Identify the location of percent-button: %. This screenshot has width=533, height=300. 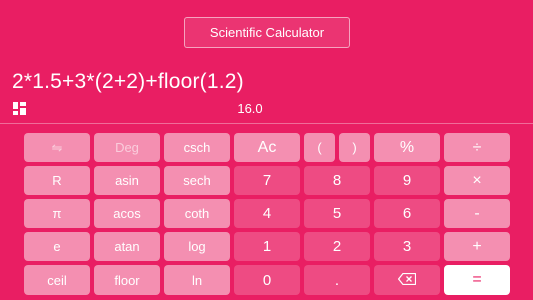
(407, 147).